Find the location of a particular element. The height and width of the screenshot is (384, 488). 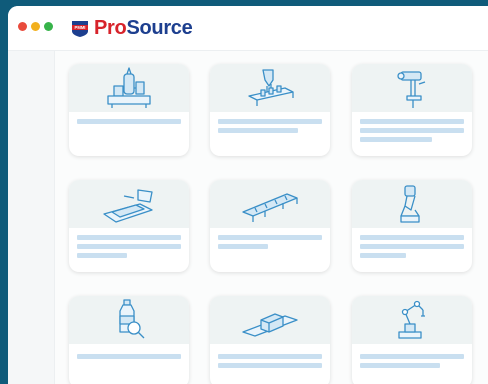

robotic-gripper-icon is located at coordinates (410, 204).